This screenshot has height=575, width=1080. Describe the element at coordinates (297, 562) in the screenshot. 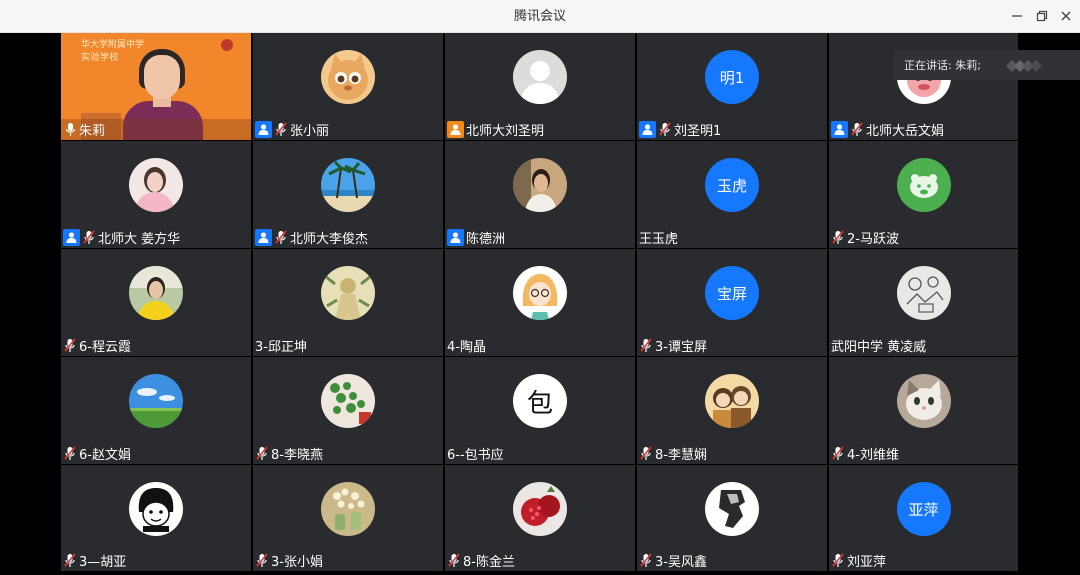

I see `participant-name: 3-张小娟` at that location.